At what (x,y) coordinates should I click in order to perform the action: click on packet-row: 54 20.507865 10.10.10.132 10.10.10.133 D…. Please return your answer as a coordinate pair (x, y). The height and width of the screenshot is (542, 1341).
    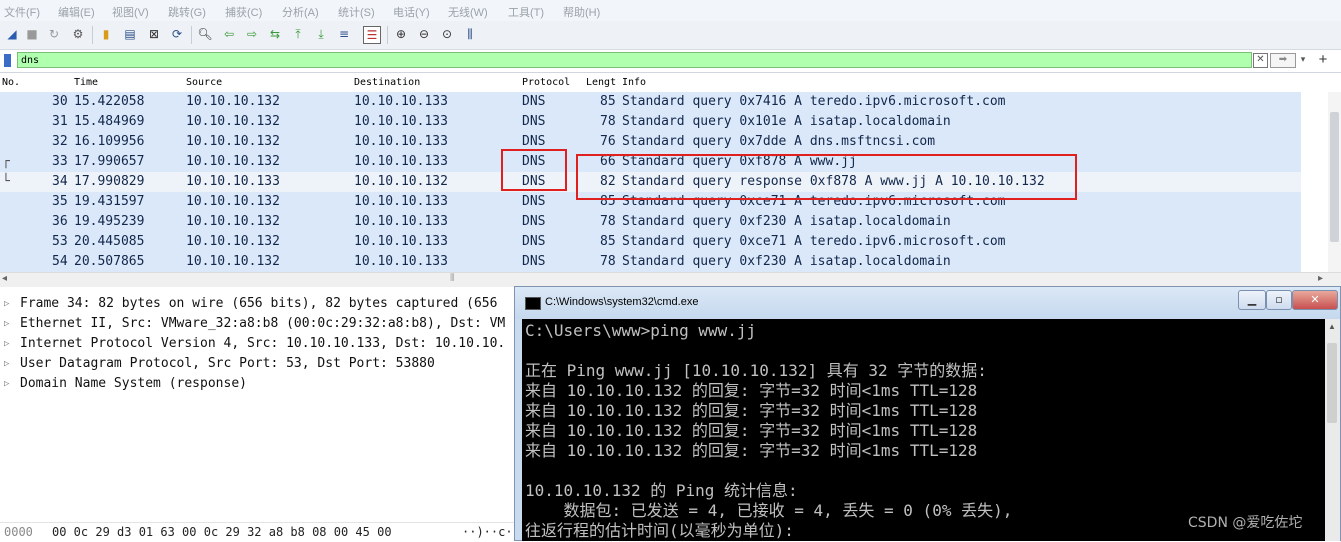
    Looking at the image, I should click on (650, 262).